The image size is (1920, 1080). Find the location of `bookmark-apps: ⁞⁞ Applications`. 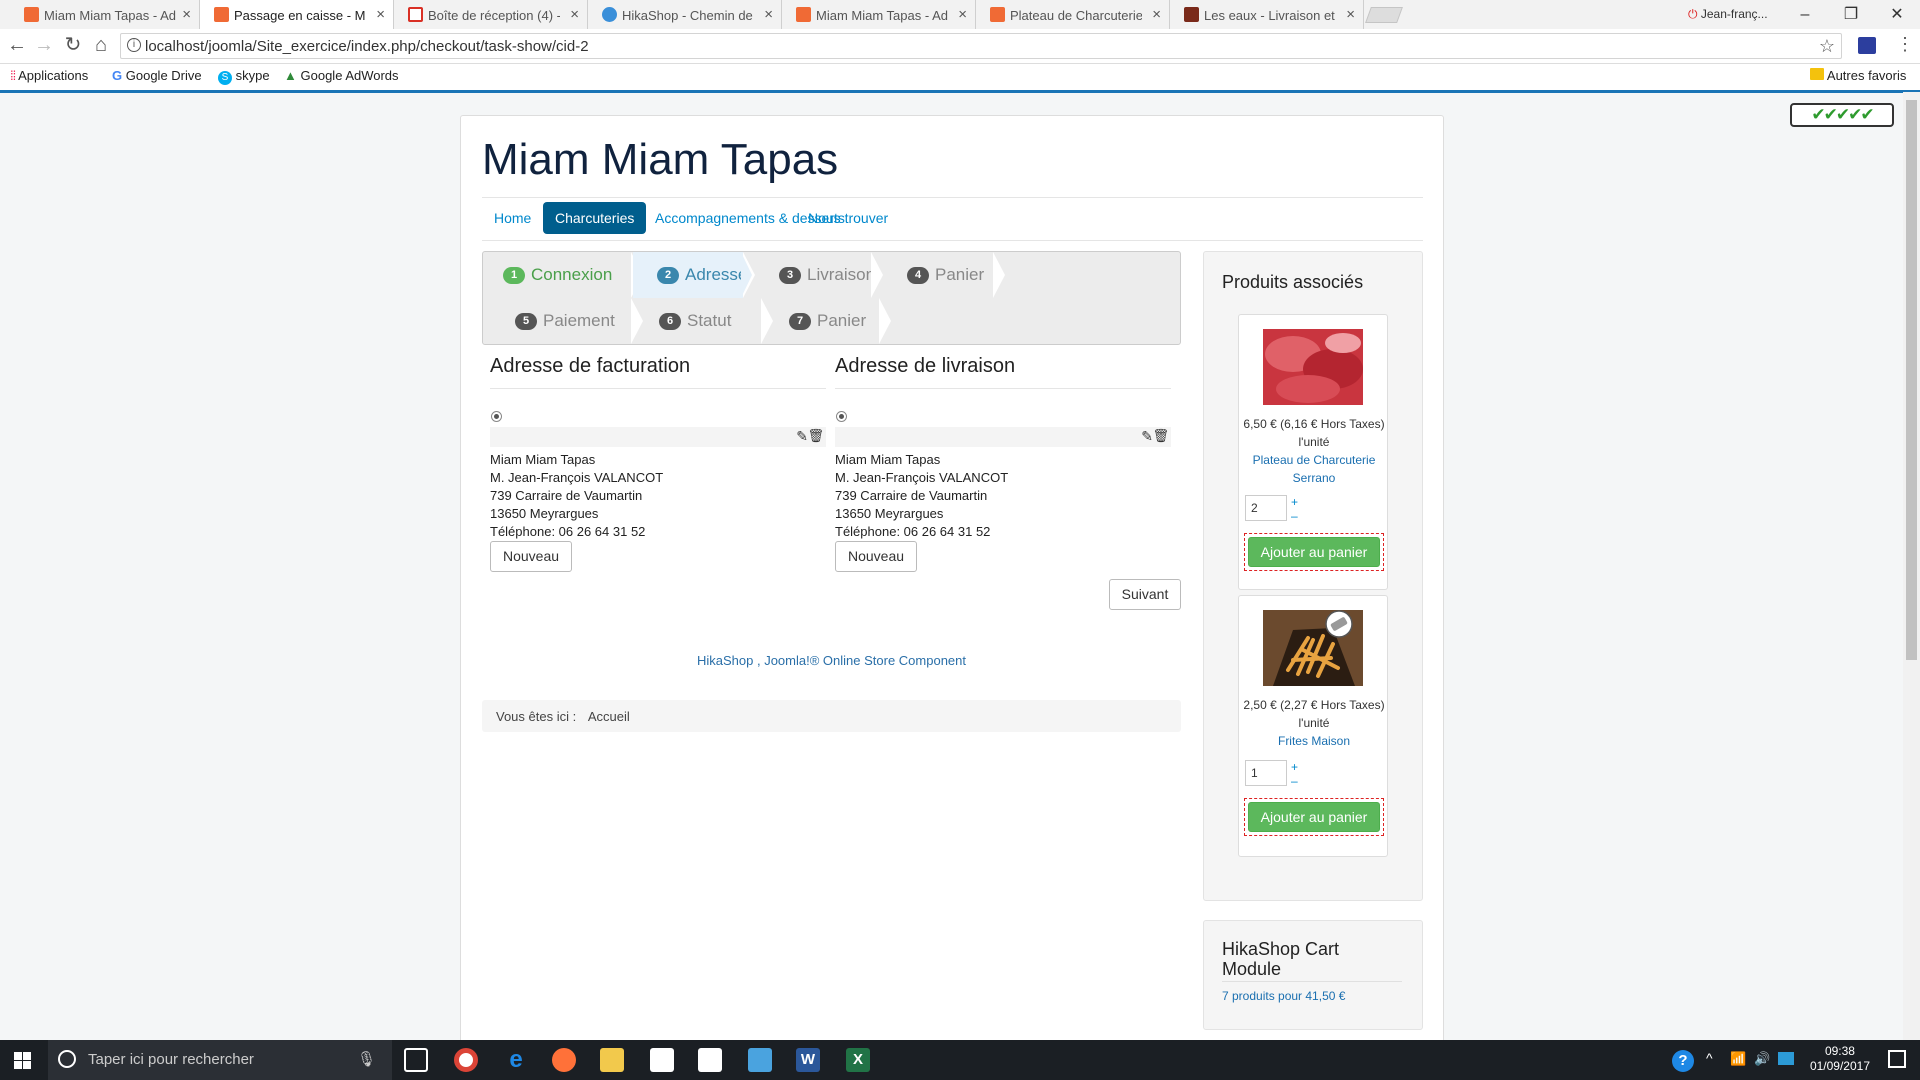

bookmark-apps: ⁞⁞ Applications is located at coordinates (49, 75).